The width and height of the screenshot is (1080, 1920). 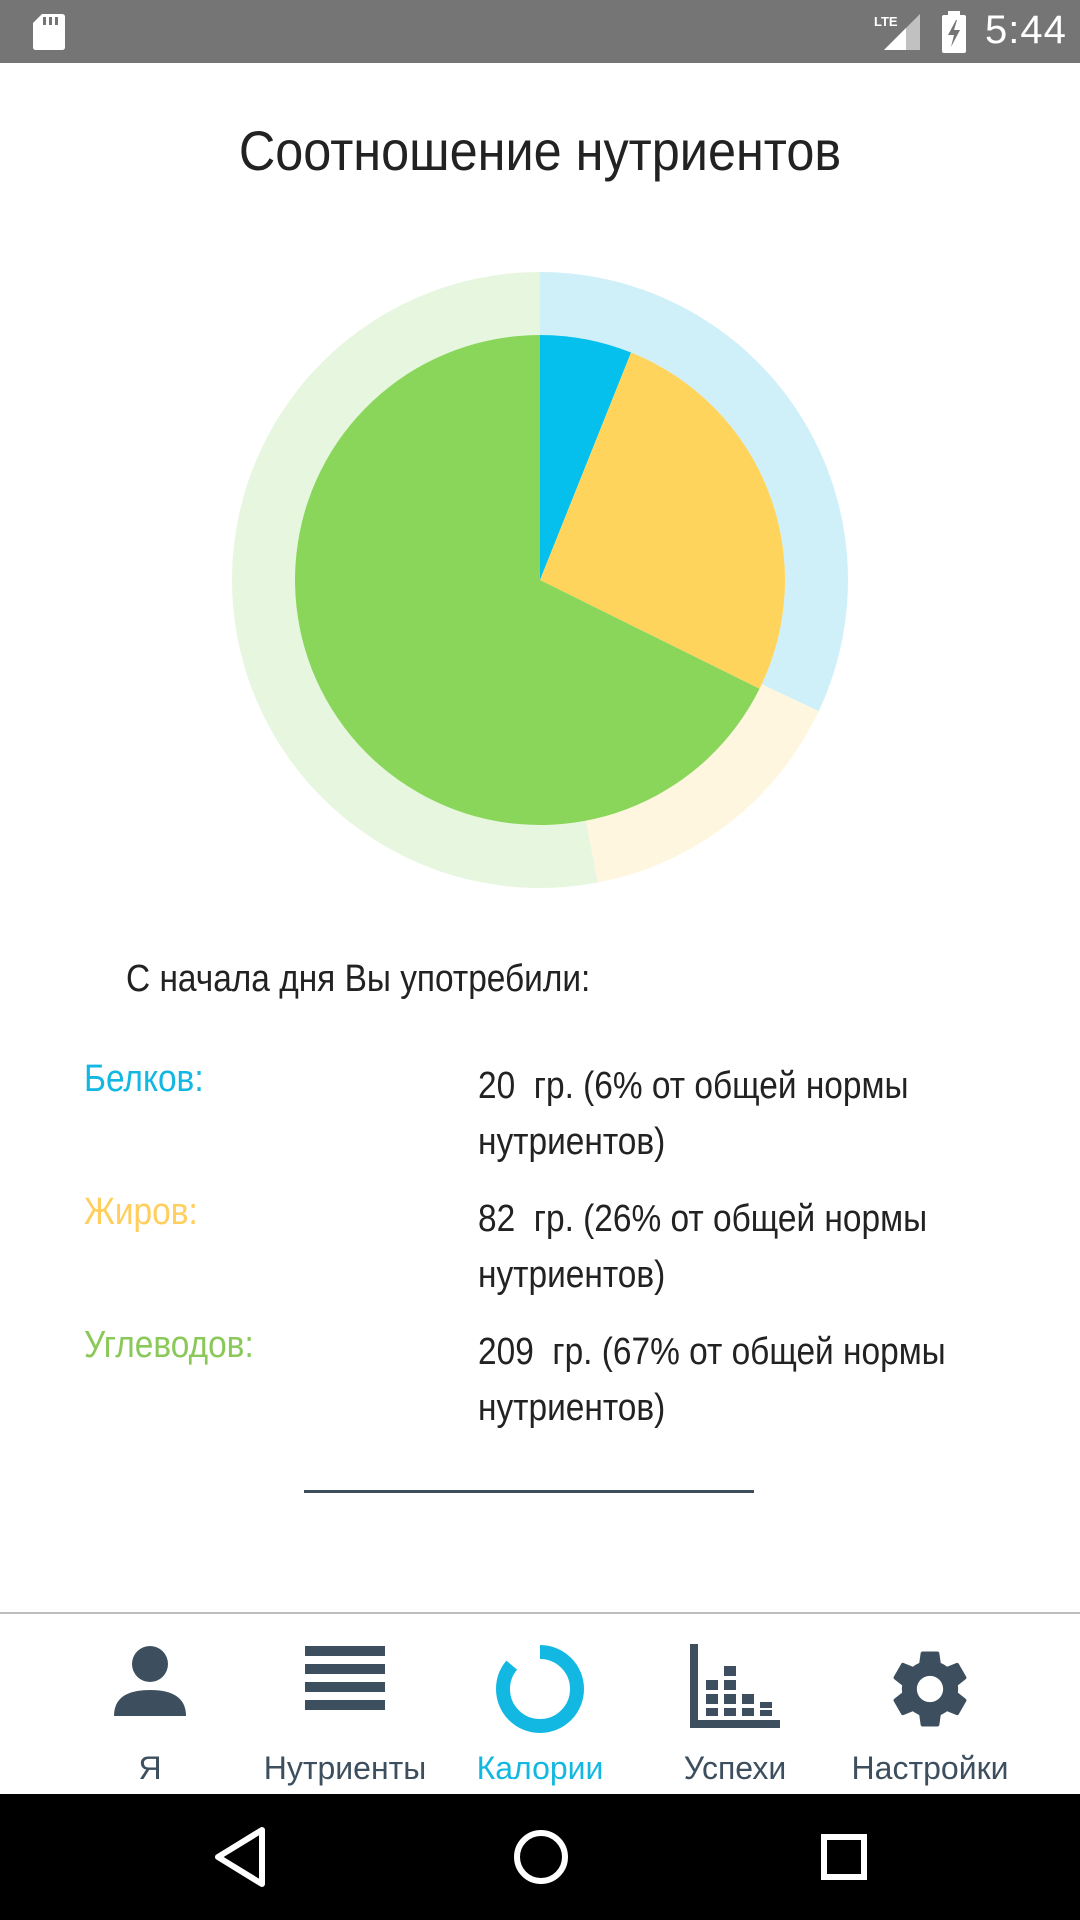 What do you see at coordinates (930, 1689) in the screenshot?
I see `gear-icon` at bounding box center [930, 1689].